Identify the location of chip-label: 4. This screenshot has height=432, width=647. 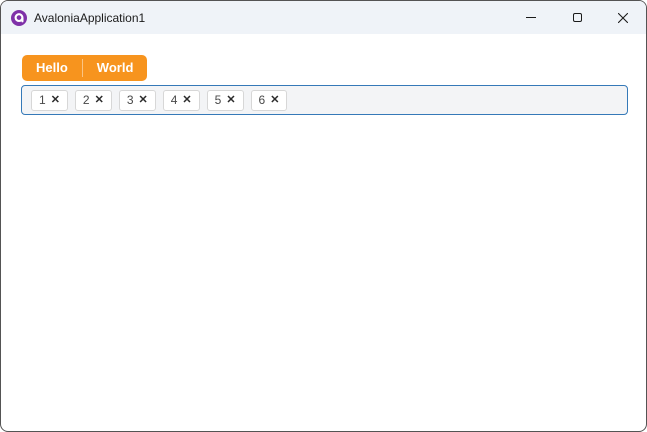
(174, 100).